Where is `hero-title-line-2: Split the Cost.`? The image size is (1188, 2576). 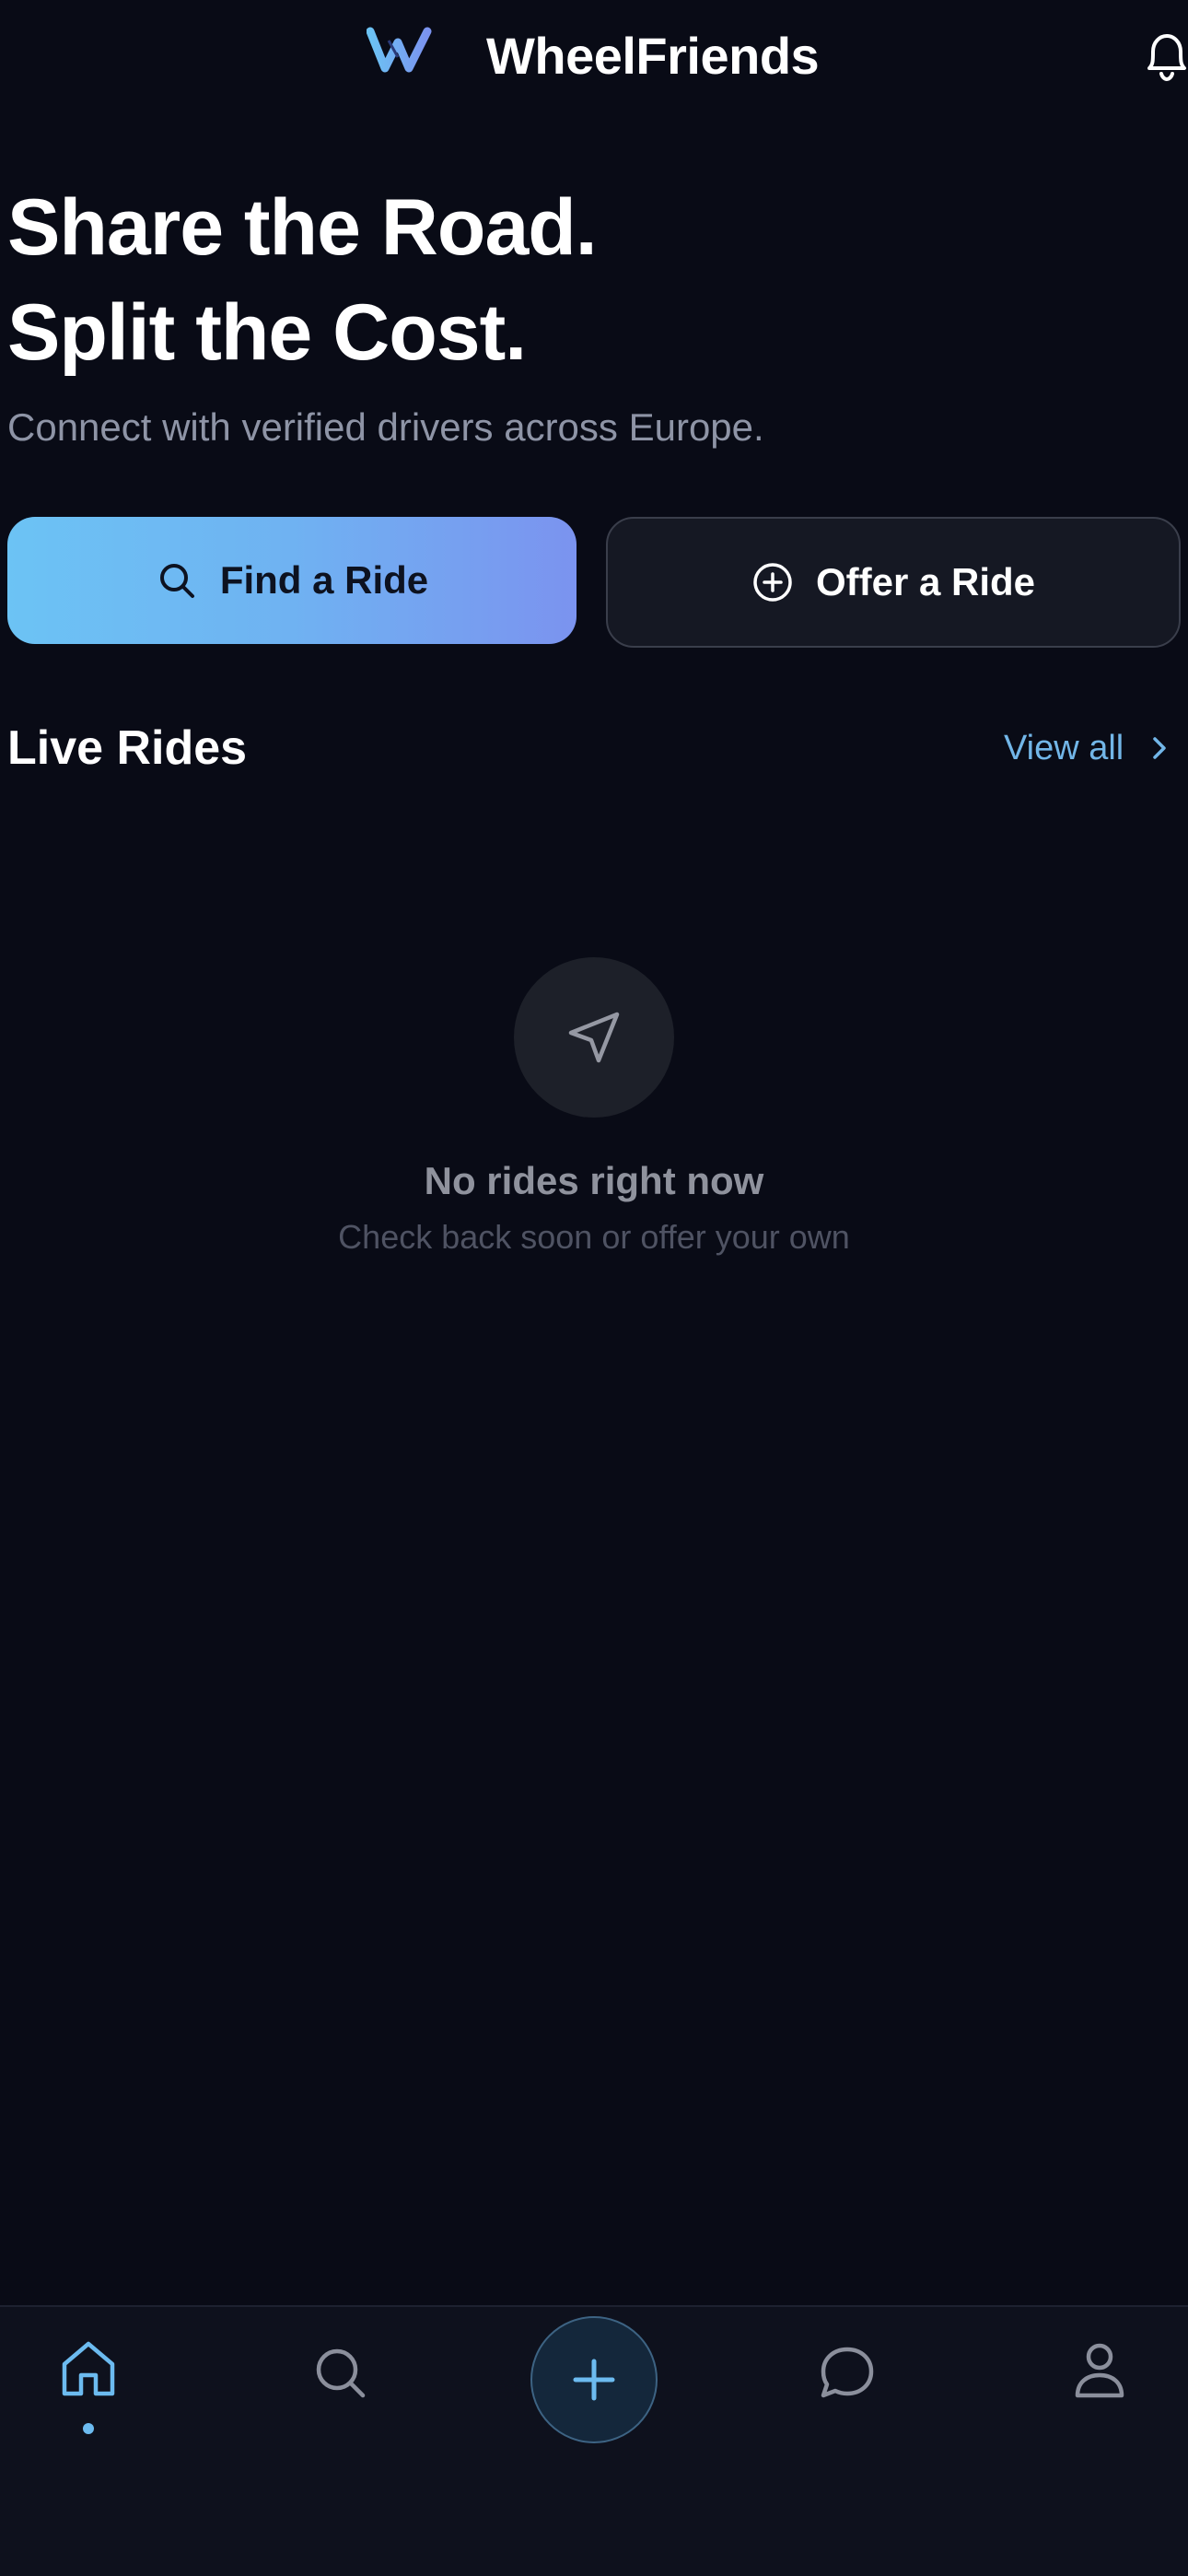 hero-title-line-2: Split the Cost. is located at coordinates (267, 332).